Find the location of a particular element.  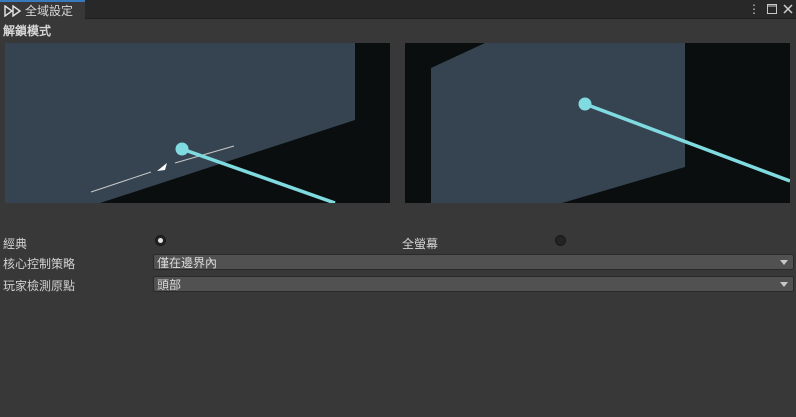

tab-title: 全域設定 is located at coordinates (49, 11).